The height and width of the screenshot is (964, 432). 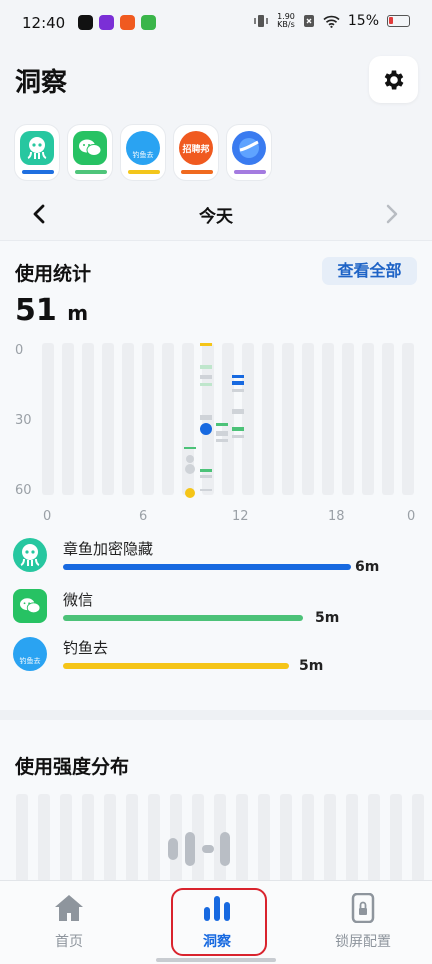 What do you see at coordinates (53, 274) in the screenshot?
I see `usage-stats-title: 使用统计` at bounding box center [53, 274].